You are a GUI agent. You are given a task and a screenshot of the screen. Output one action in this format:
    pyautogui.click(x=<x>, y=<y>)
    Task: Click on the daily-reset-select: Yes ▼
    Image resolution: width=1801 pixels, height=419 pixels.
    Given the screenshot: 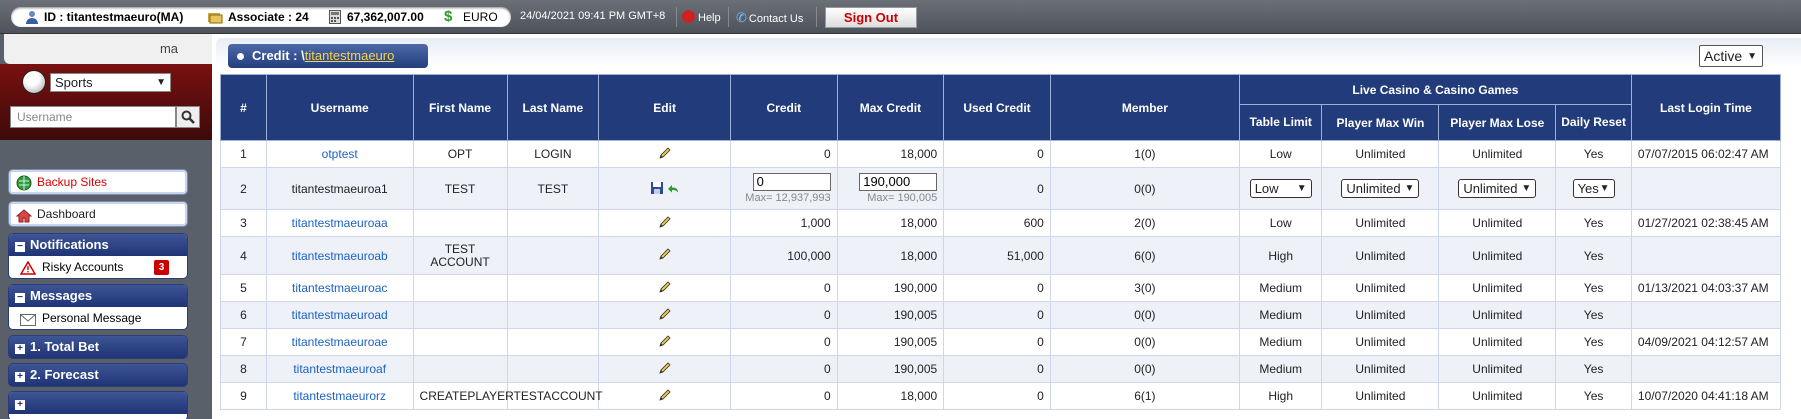 What is the action you would take?
    pyautogui.click(x=1593, y=188)
    